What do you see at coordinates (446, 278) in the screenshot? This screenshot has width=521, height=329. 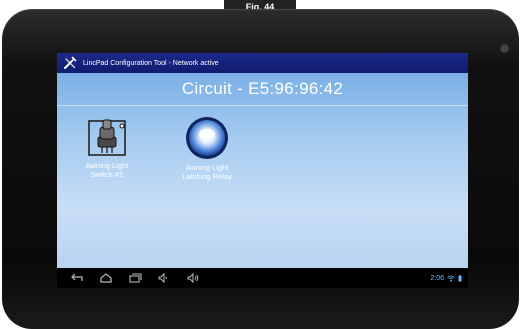 I see `status-area: 2:06` at bounding box center [446, 278].